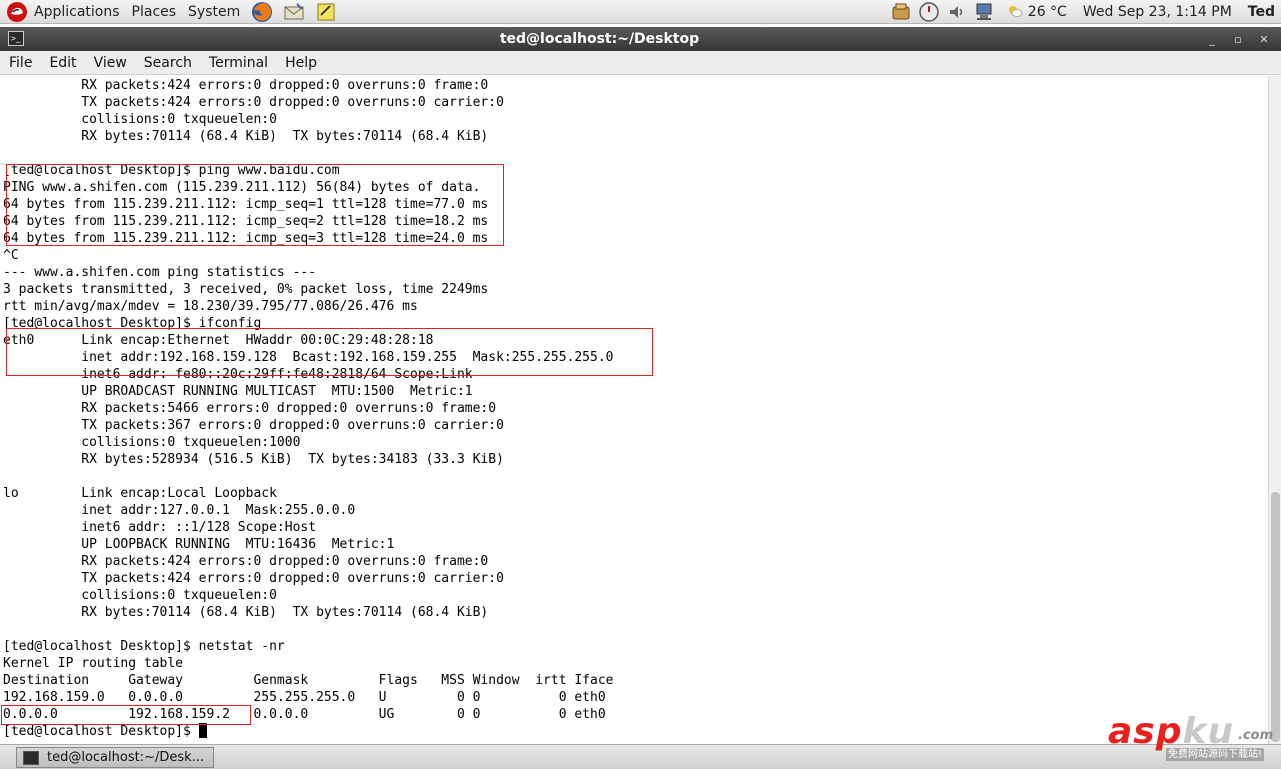 The image size is (1281, 769). What do you see at coordinates (93, 663) in the screenshot?
I see `terminal-line-text: Kernel IP routing table` at bounding box center [93, 663].